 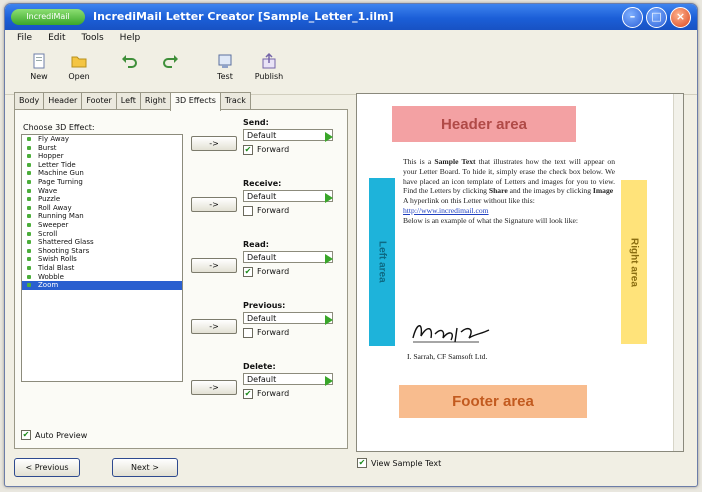 I want to click on left-area: Left area, so click(x=382, y=262).